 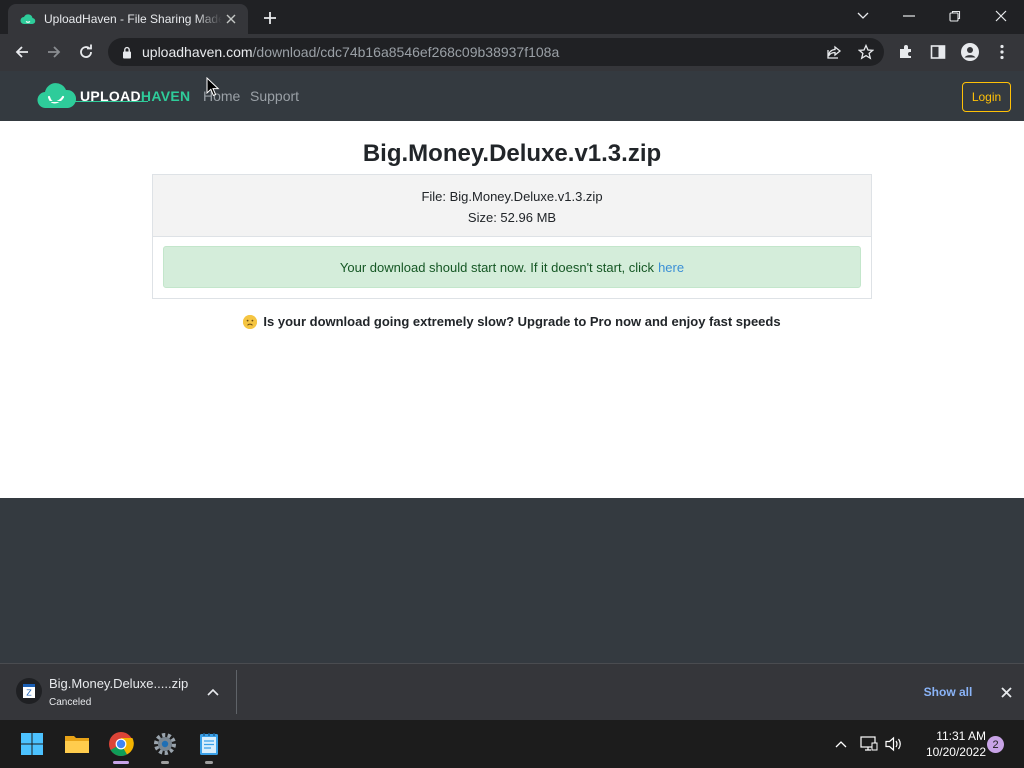 I want to click on cloud-favicon-icon, so click(x=28, y=19).